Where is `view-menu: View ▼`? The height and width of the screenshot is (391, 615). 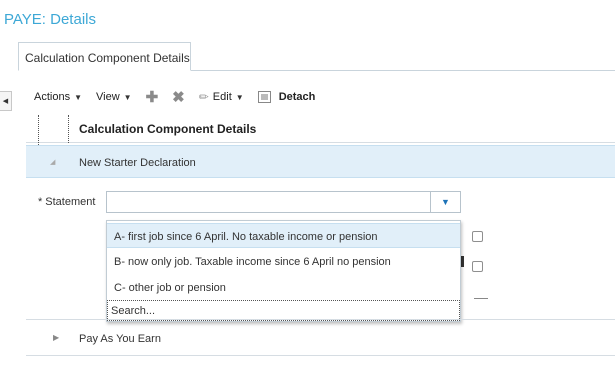
view-menu: View ▼ is located at coordinates (114, 97).